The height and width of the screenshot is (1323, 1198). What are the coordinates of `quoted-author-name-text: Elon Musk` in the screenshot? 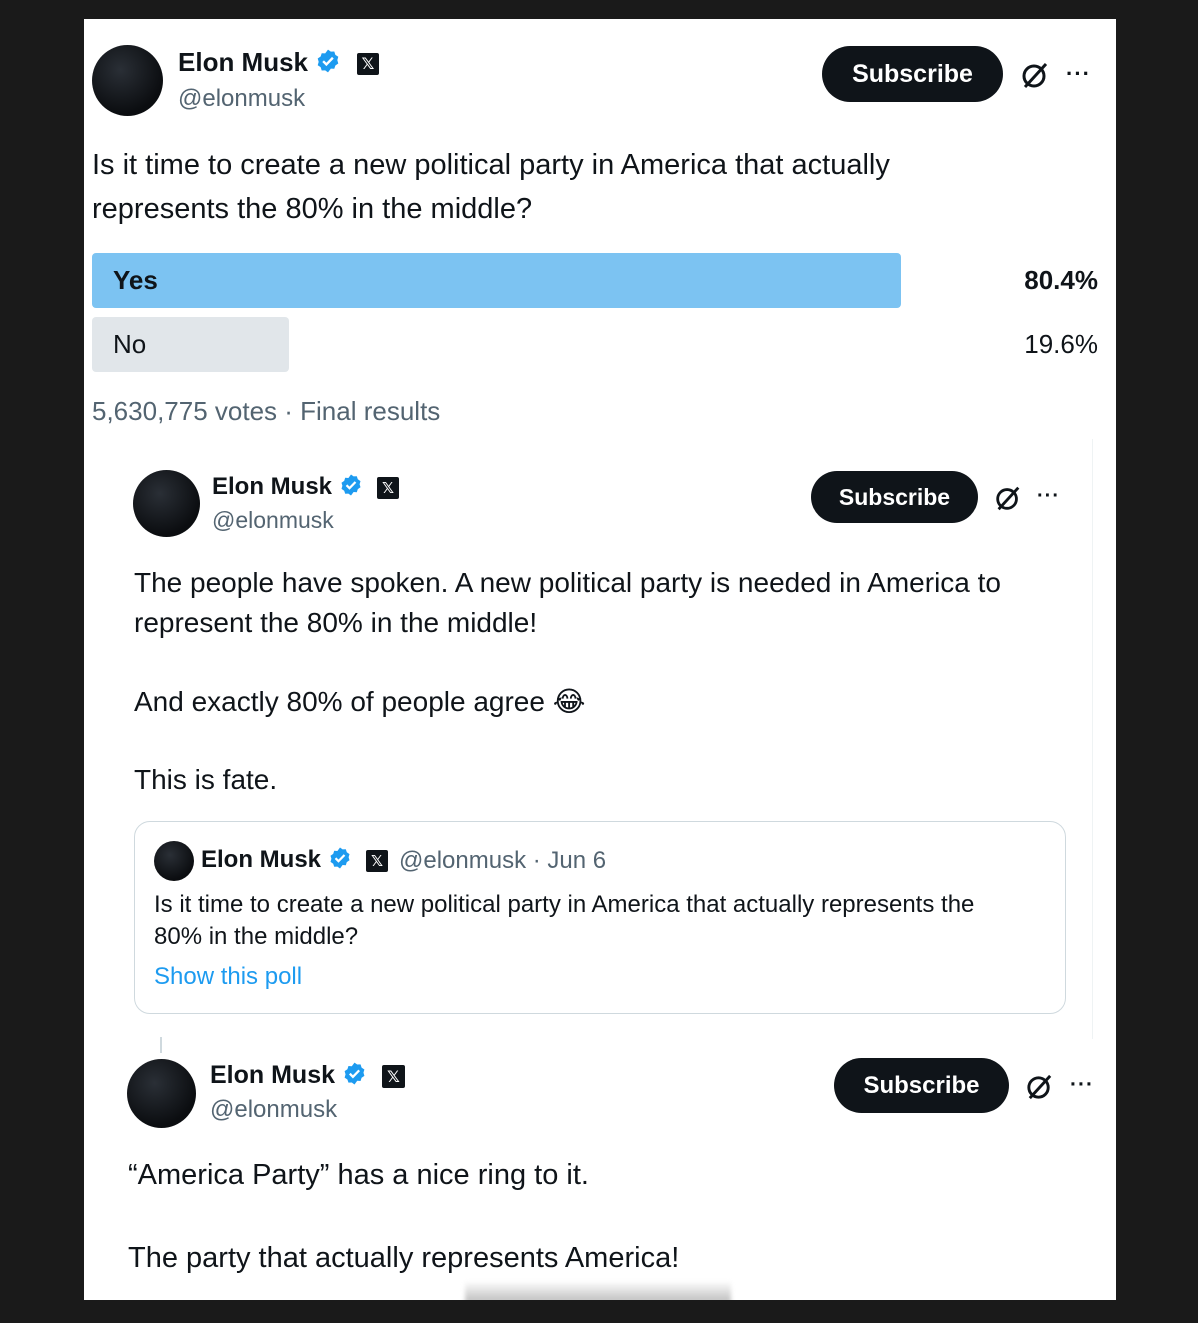 It's located at (261, 859).